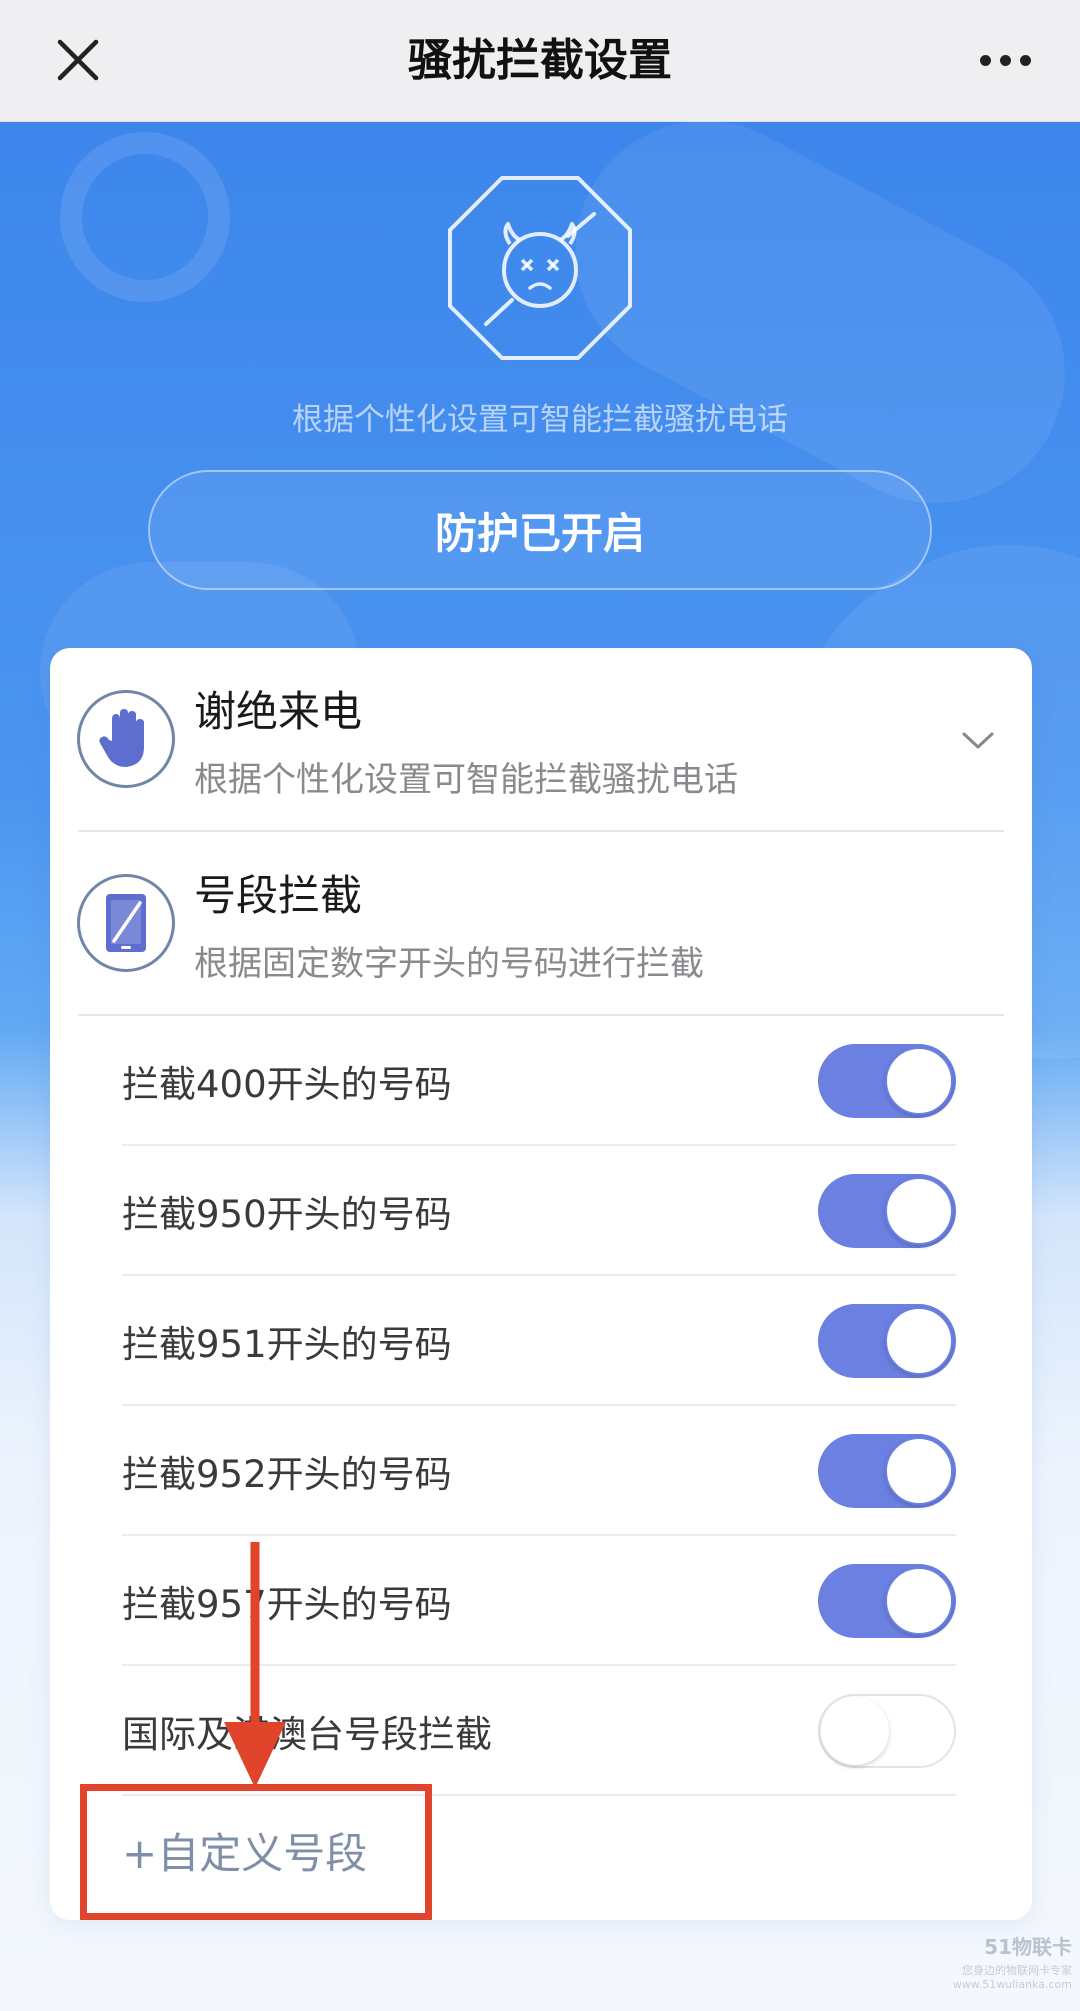 The width and height of the screenshot is (1080, 2011). Describe the element at coordinates (541, 740) in the screenshot. I see `section-reject-calls: 谢绝来电 根据个性化设置可智能拦截骚扰电话` at that location.